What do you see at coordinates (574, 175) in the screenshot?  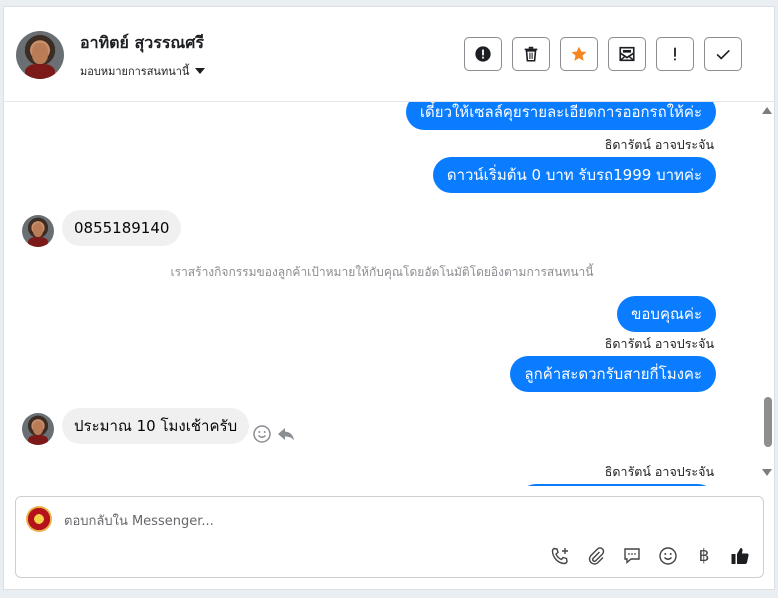 I see `outgoing-message: ดาวน์เริ่มต้น 0 บาท รับรถ1999 บาทค่ะ` at bounding box center [574, 175].